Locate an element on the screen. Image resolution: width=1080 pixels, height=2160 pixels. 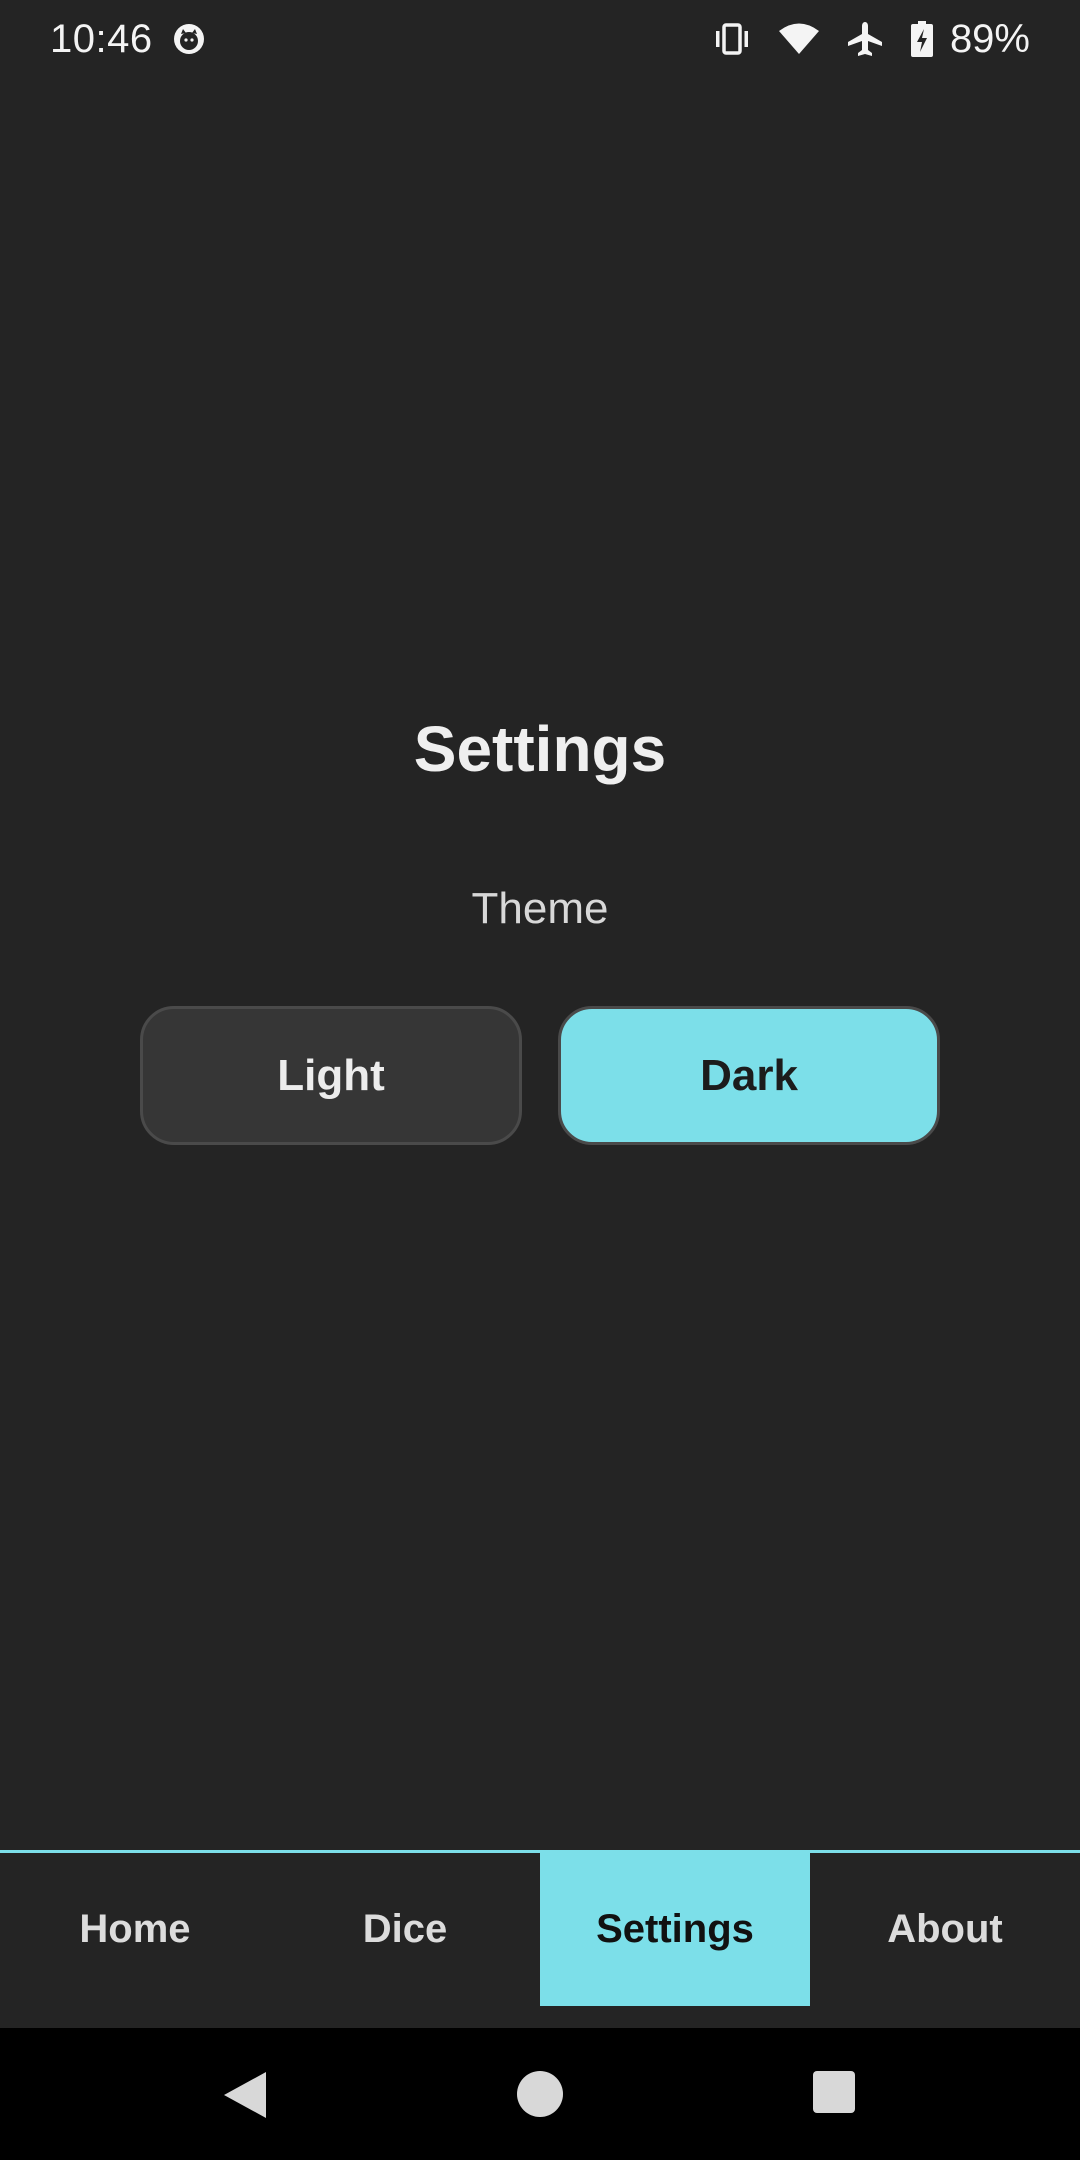
nav-item-about: About is located at coordinates (945, 1929).